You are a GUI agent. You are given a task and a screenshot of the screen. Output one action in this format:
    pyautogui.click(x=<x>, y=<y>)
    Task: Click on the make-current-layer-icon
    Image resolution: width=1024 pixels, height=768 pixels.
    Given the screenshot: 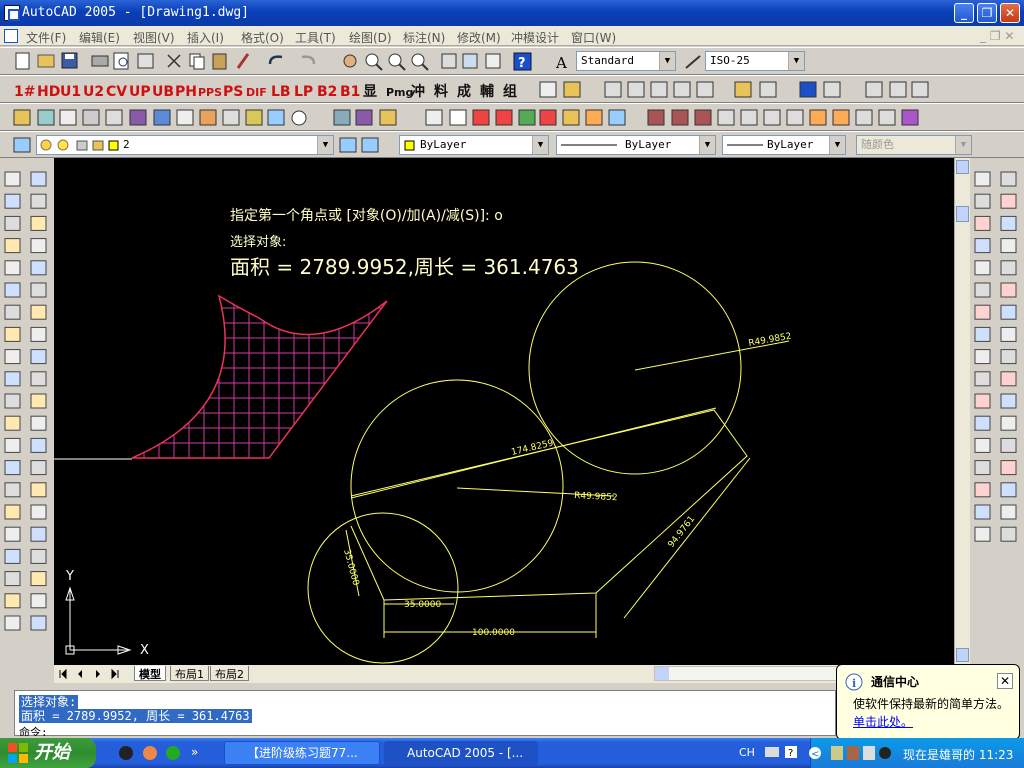 What is the action you would take?
    pyautogui.click(x=348, y=145)
    